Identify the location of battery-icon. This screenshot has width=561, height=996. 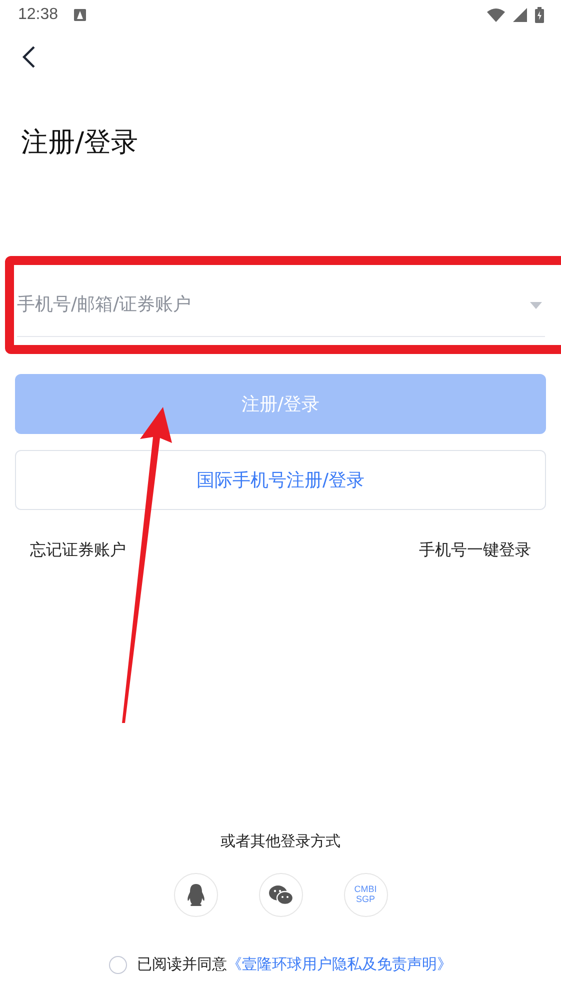
(539, 15).